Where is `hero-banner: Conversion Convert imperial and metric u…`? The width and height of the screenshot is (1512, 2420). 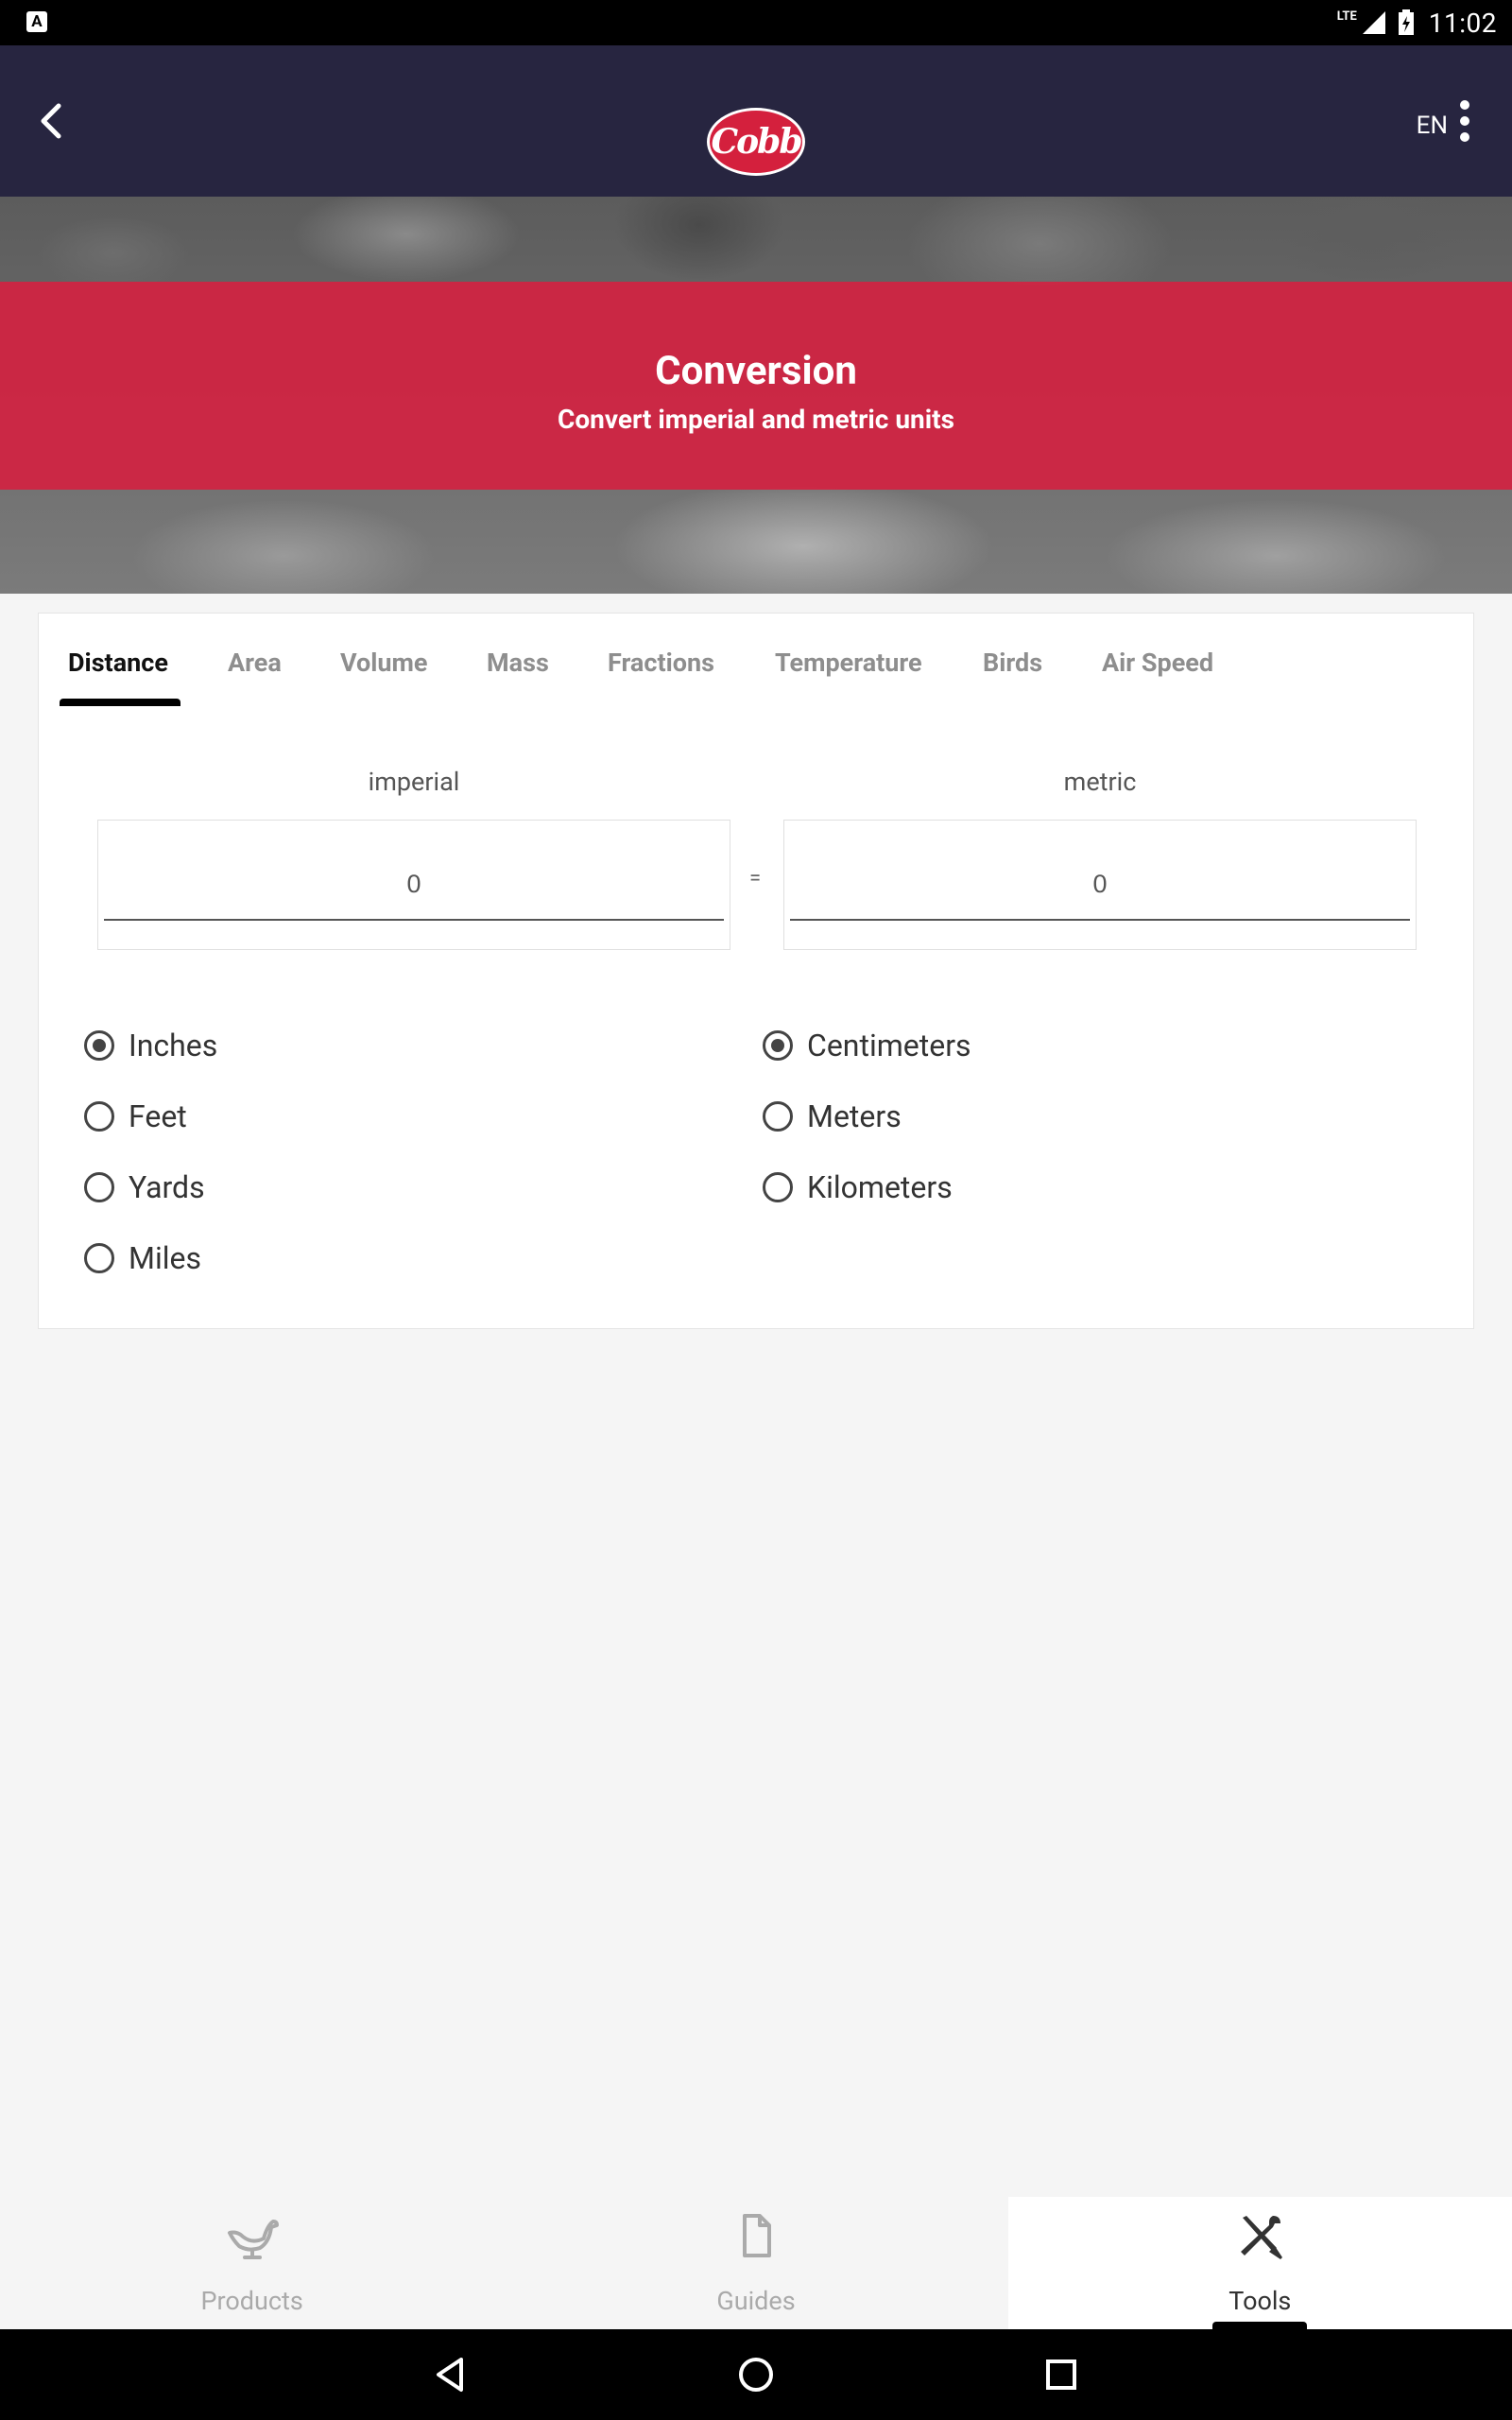 hero-banner: Conversion Convert imperial and metric u… is located at coordinates (756, 386).